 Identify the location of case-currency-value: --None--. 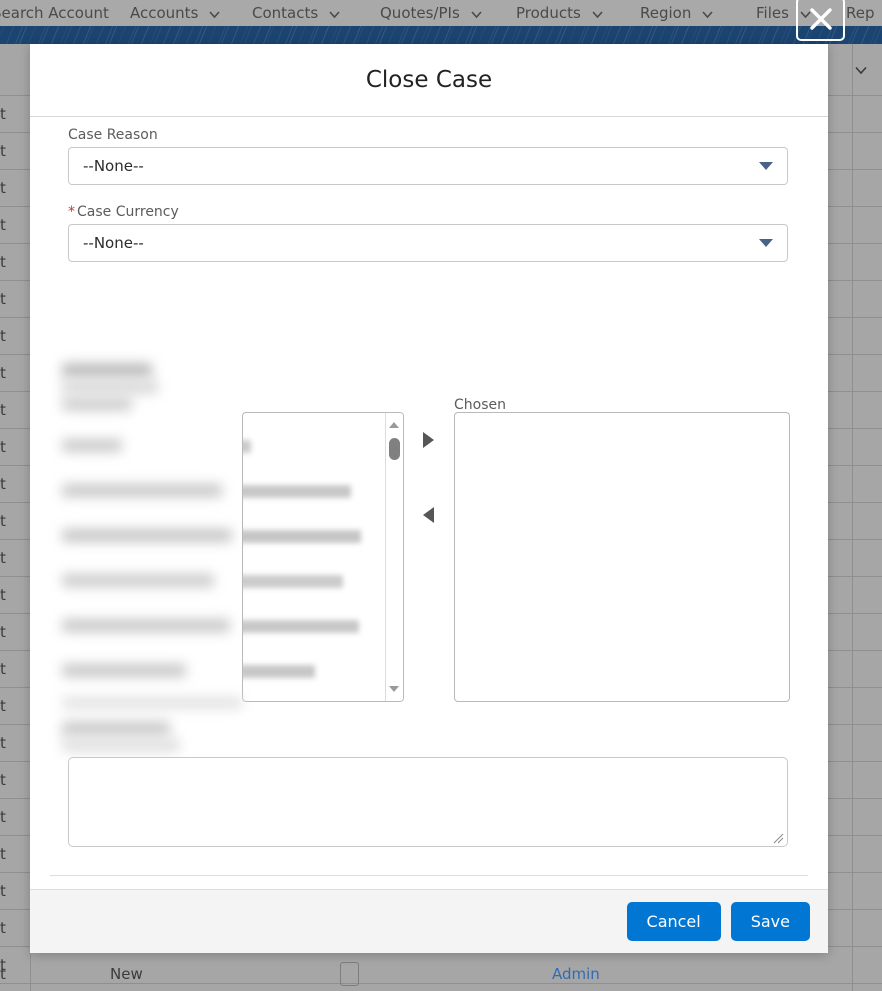
(113, 243).